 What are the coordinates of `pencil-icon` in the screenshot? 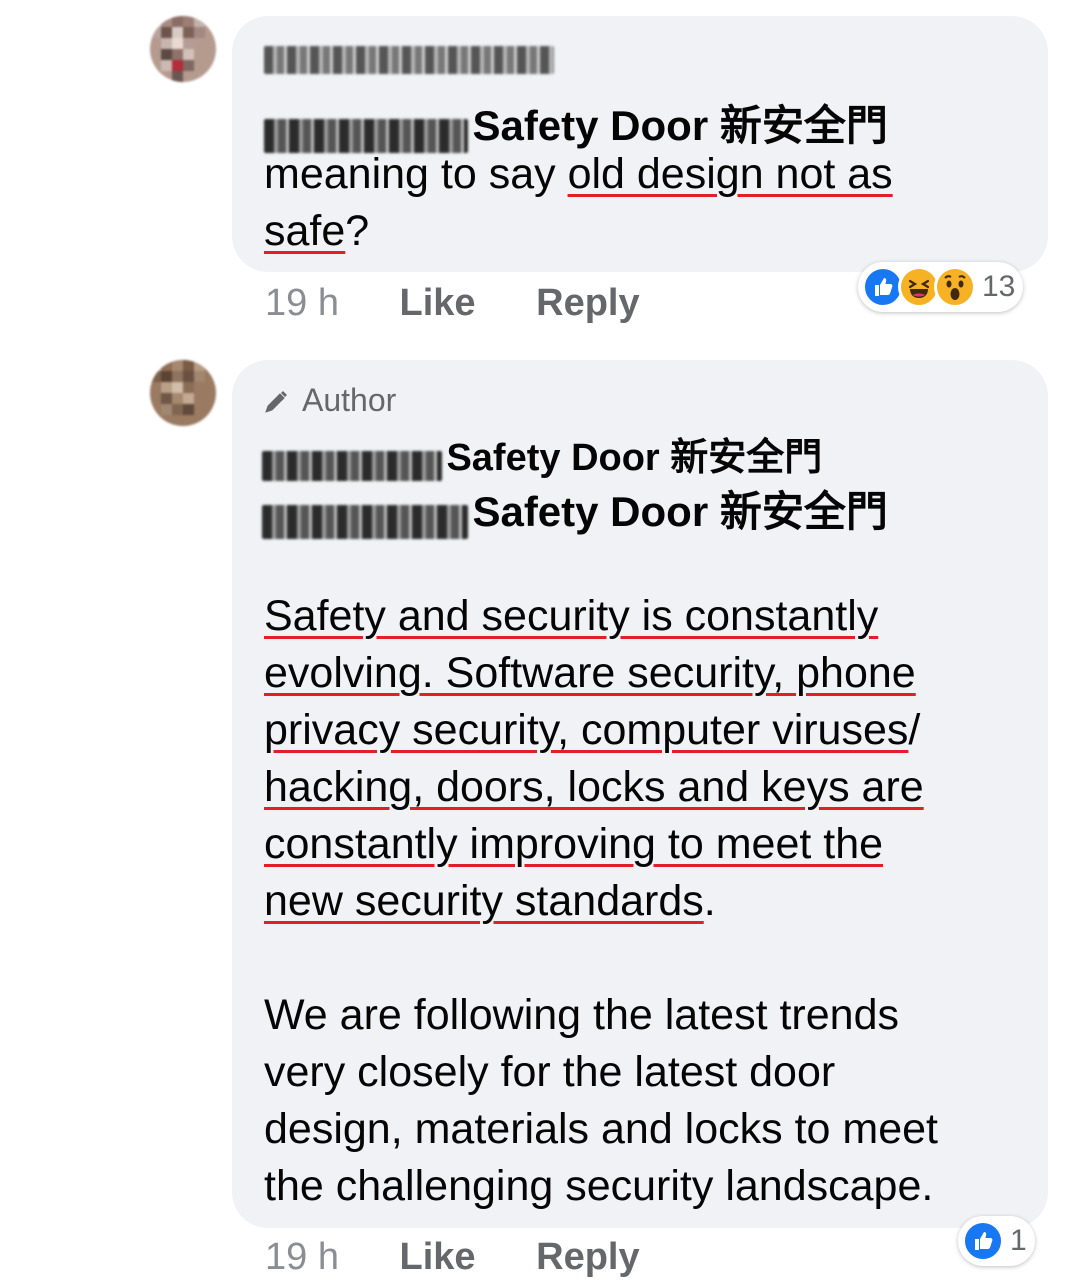 It's located at (276, 401).